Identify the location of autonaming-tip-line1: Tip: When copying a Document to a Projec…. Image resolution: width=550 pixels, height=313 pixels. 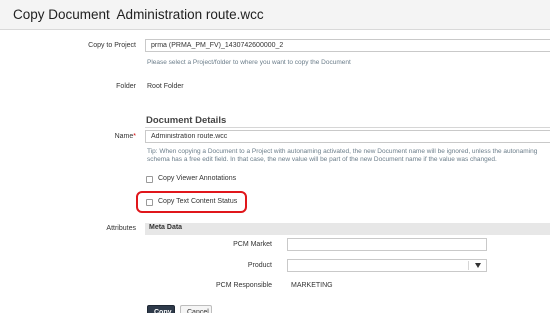
(342, 151).